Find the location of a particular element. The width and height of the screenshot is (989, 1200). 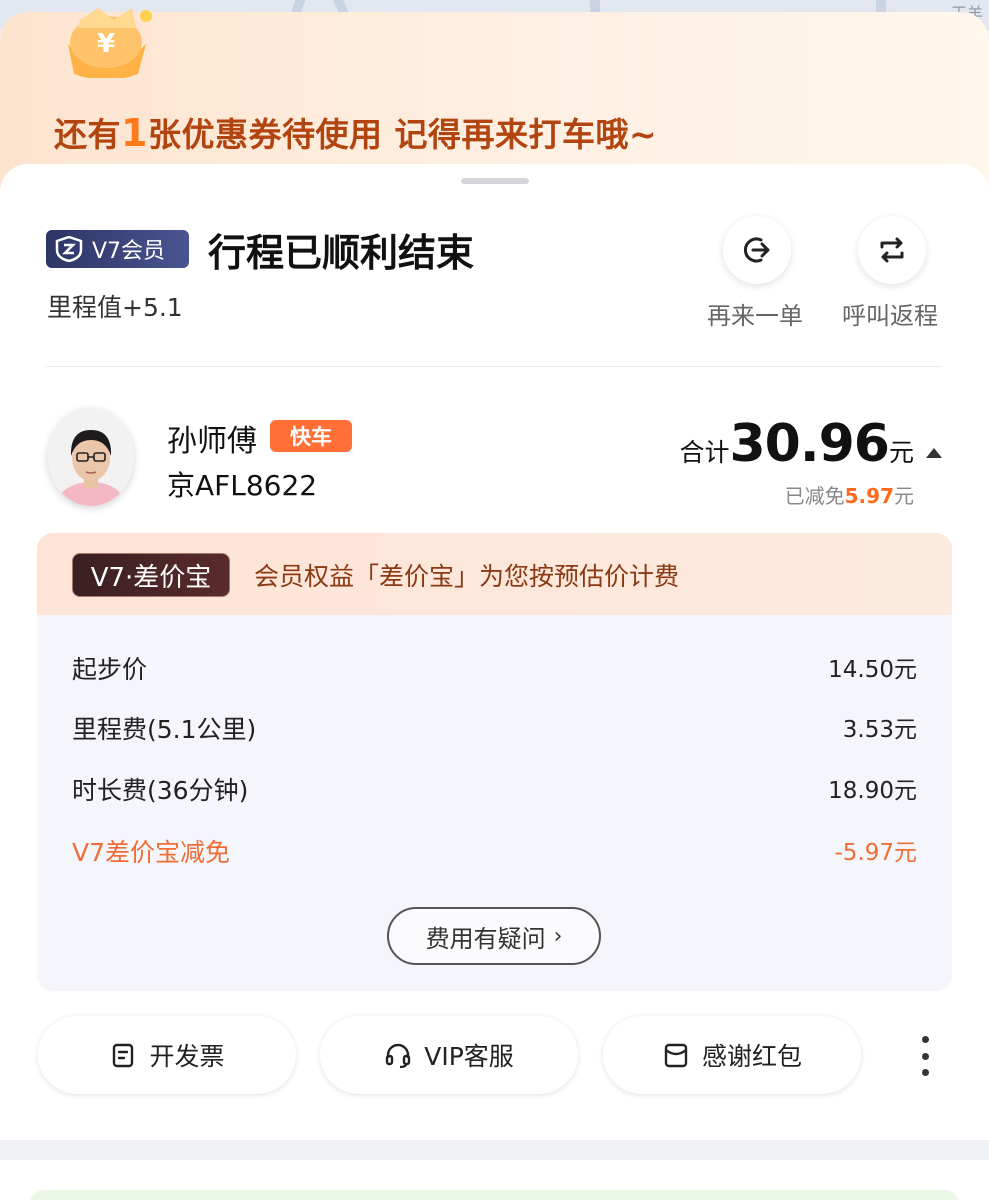

price-protection-text: 会员权益「差价宝」为您按预估价计费 is located at coordinates (467, 576).